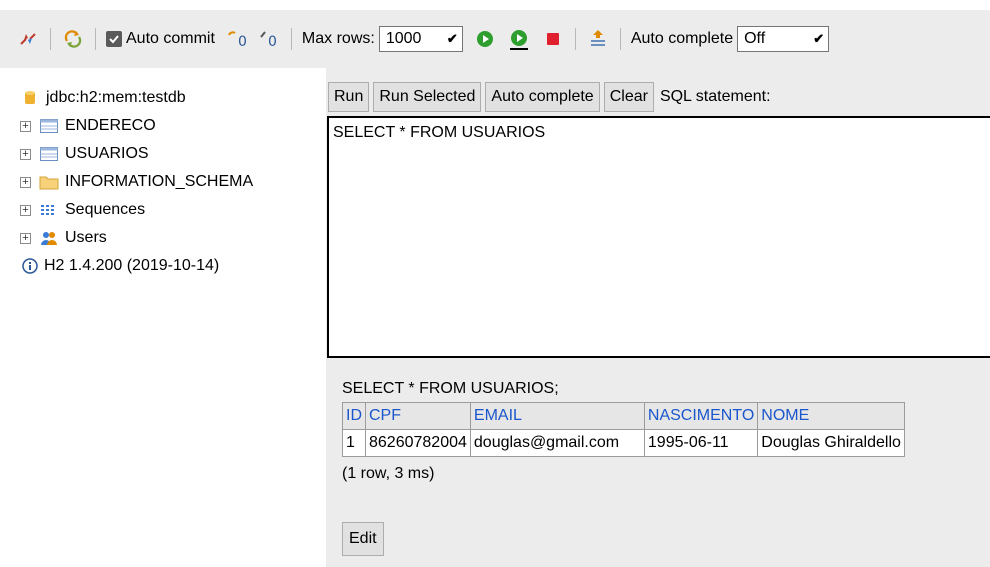 The height and width of the screenshot is (567, 990). Describe the element at coordinates (628, 97) in the screenshot. I see `clear-button: Clear` at that location.